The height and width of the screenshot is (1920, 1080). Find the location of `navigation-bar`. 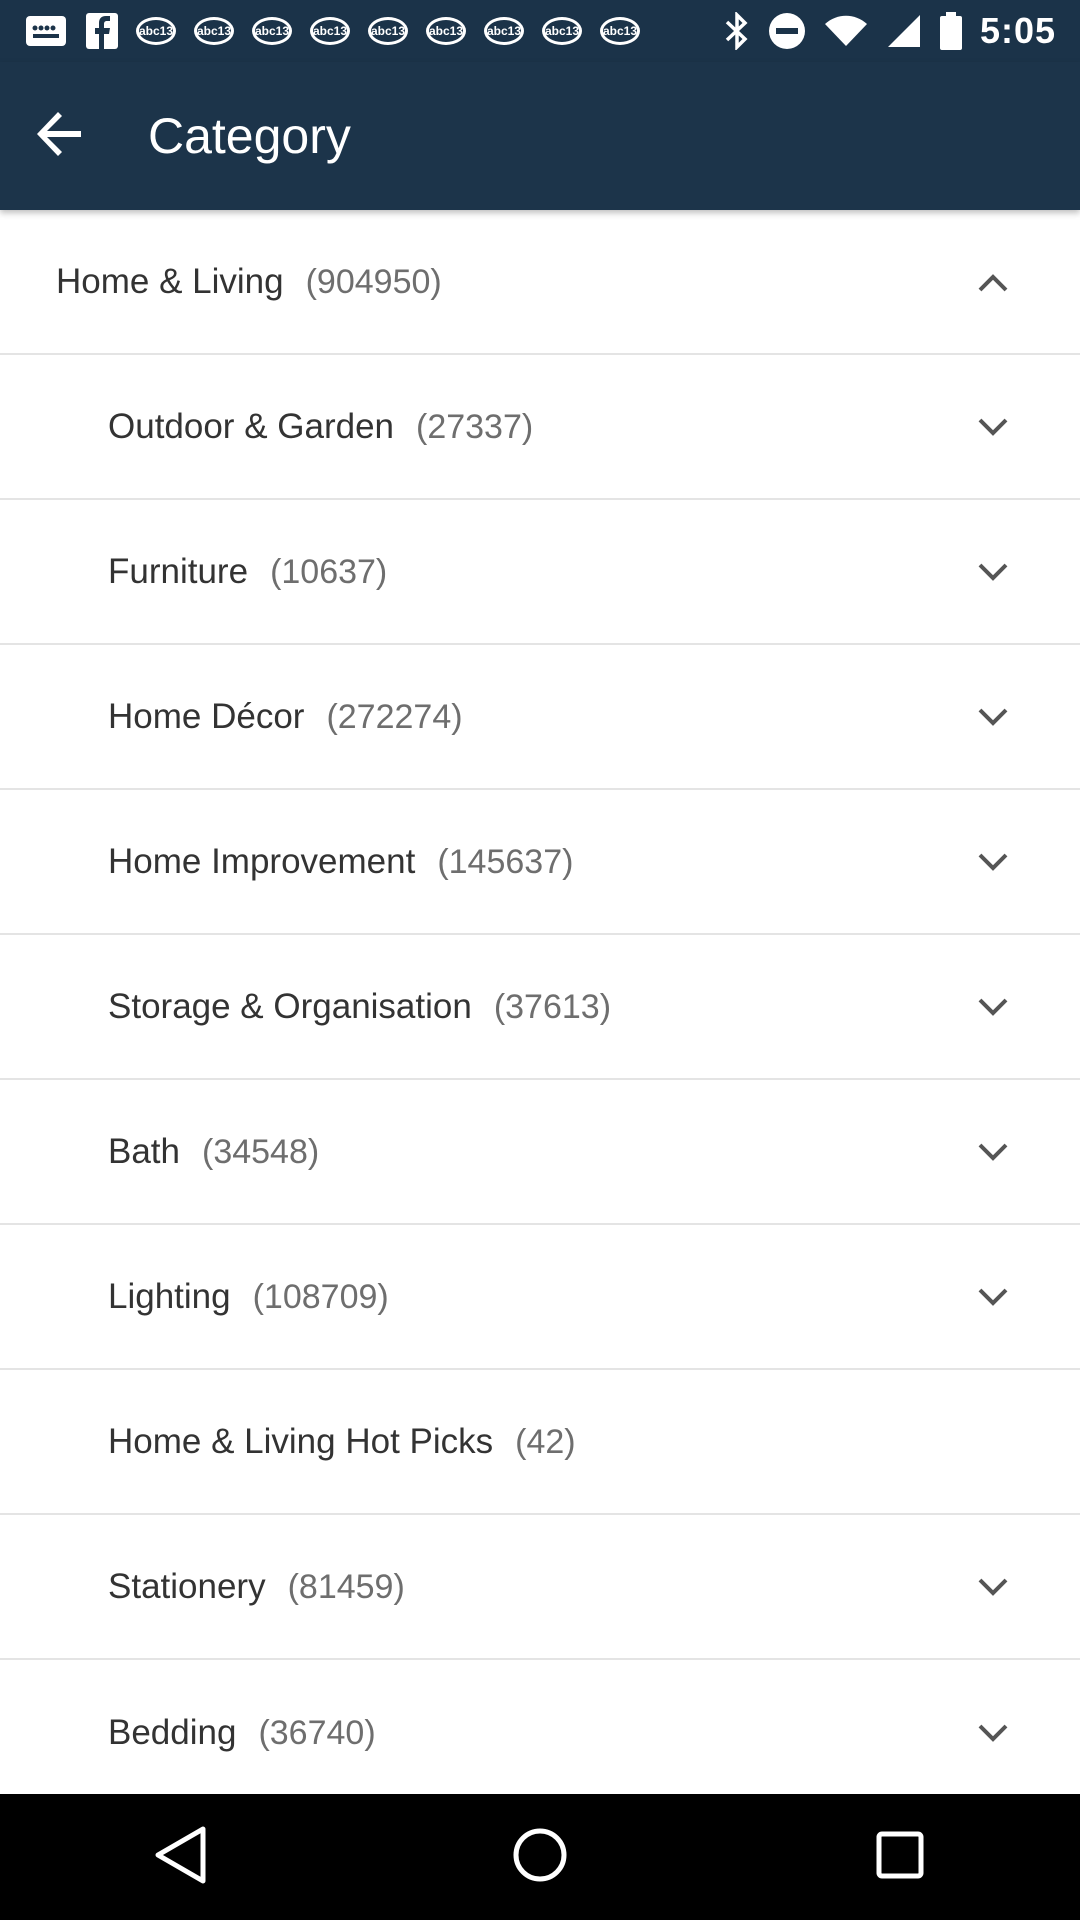

navigation-bar is located at coordinates (540, 1857).